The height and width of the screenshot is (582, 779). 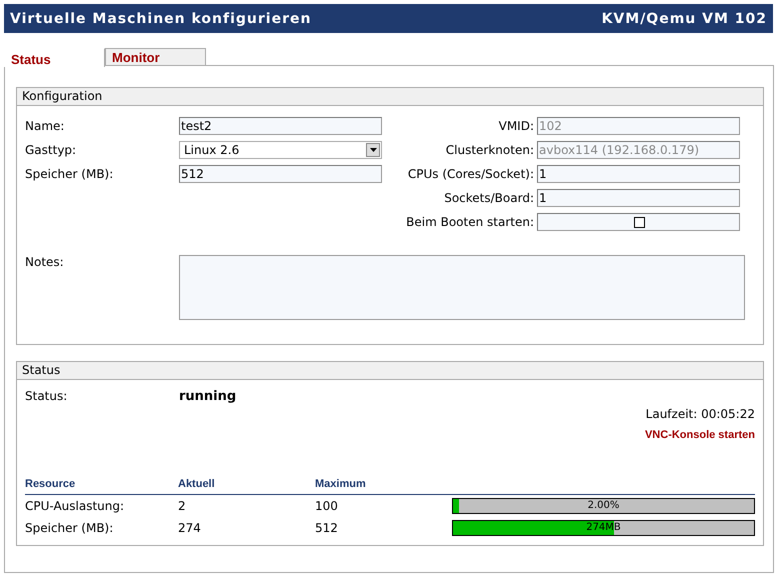 What do you see at coordinates (390, 371) in the screenshot?
I see `panel-header: Status` at bounding box center [390, 371].